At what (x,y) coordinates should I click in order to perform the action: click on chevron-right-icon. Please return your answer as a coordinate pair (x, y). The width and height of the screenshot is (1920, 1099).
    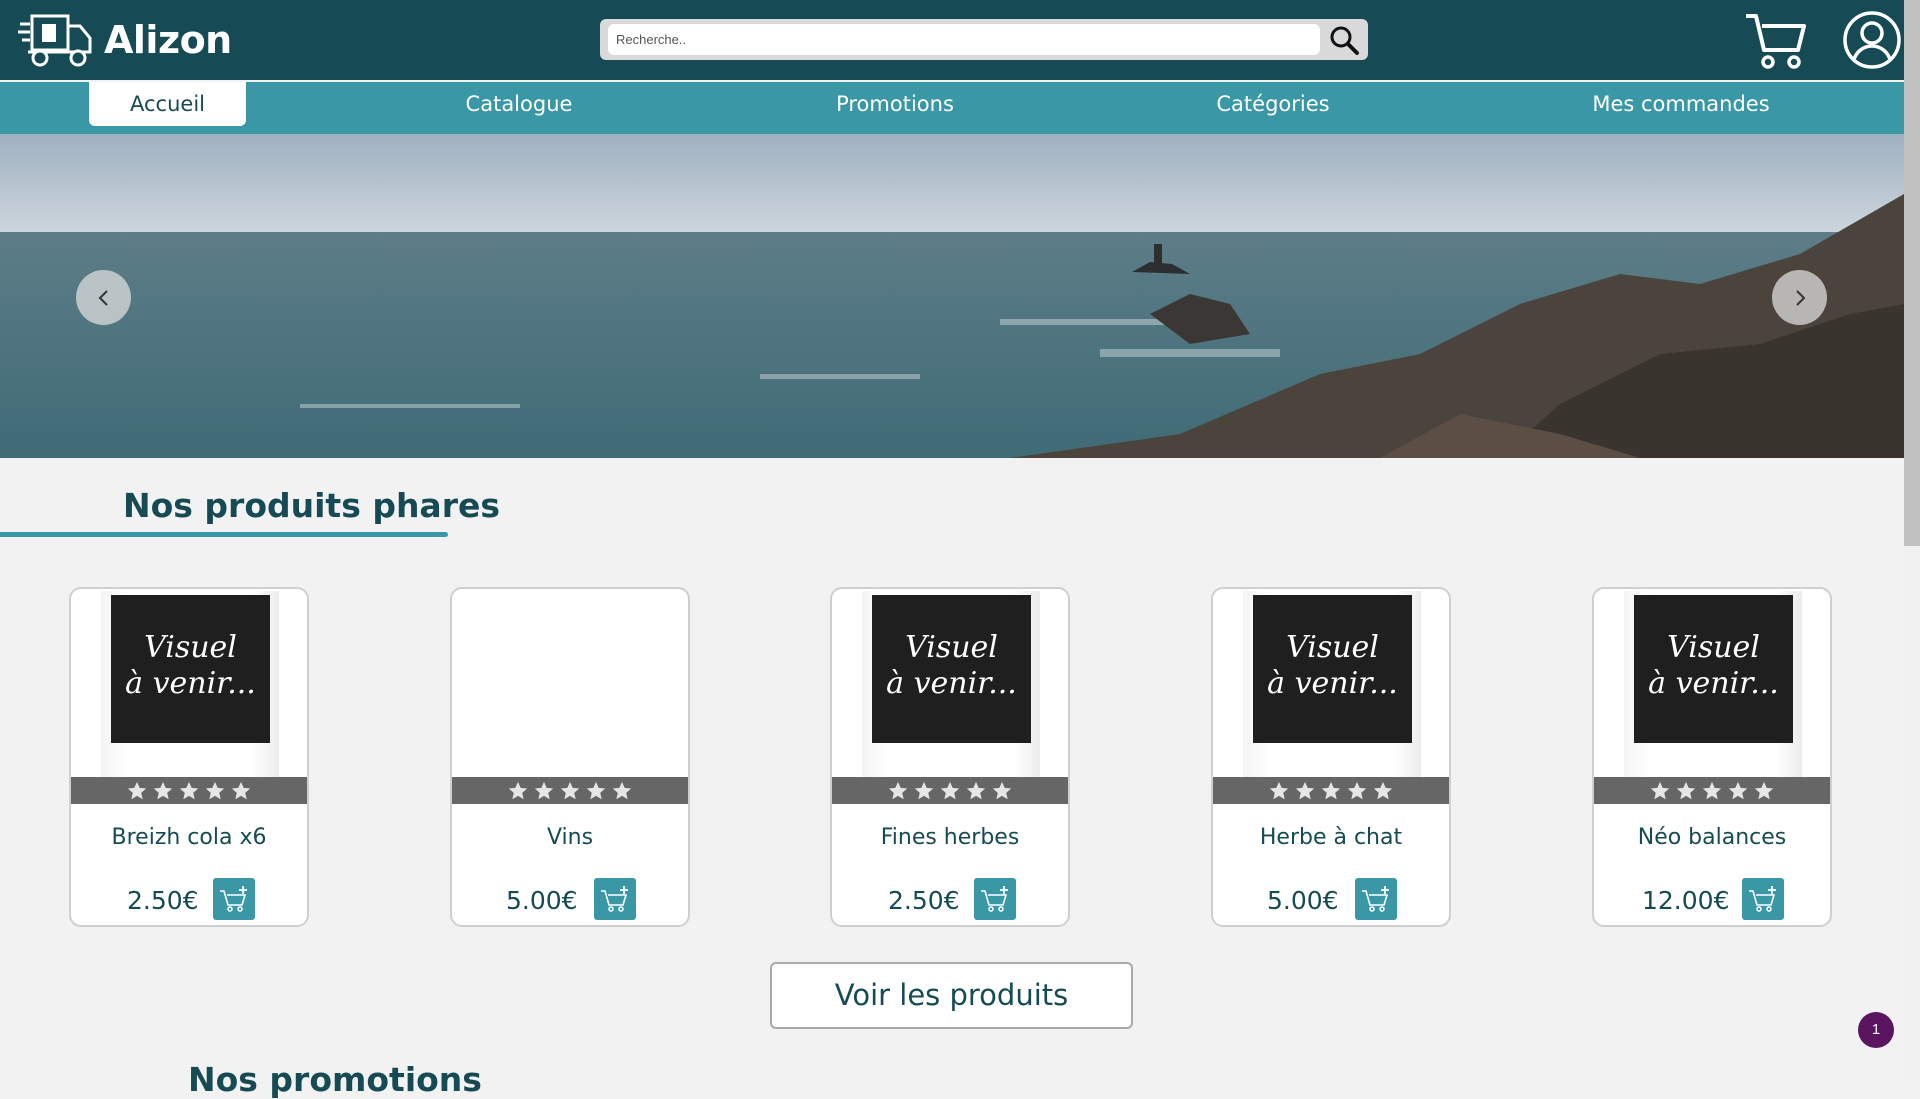
    Looking at the image, I should click on (1800, 297).